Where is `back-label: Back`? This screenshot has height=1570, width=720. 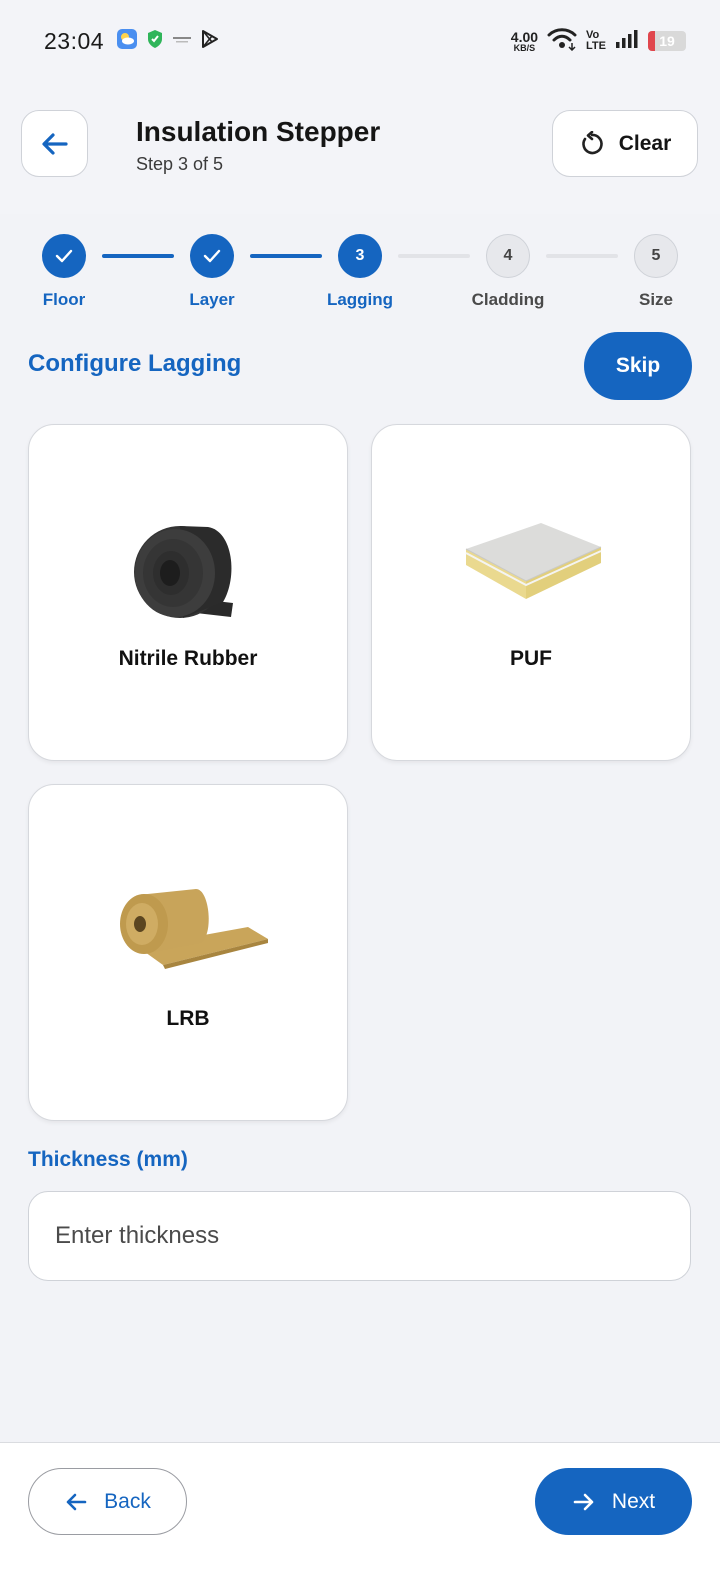 back-label: Back is located at coordinates (127, 1501).